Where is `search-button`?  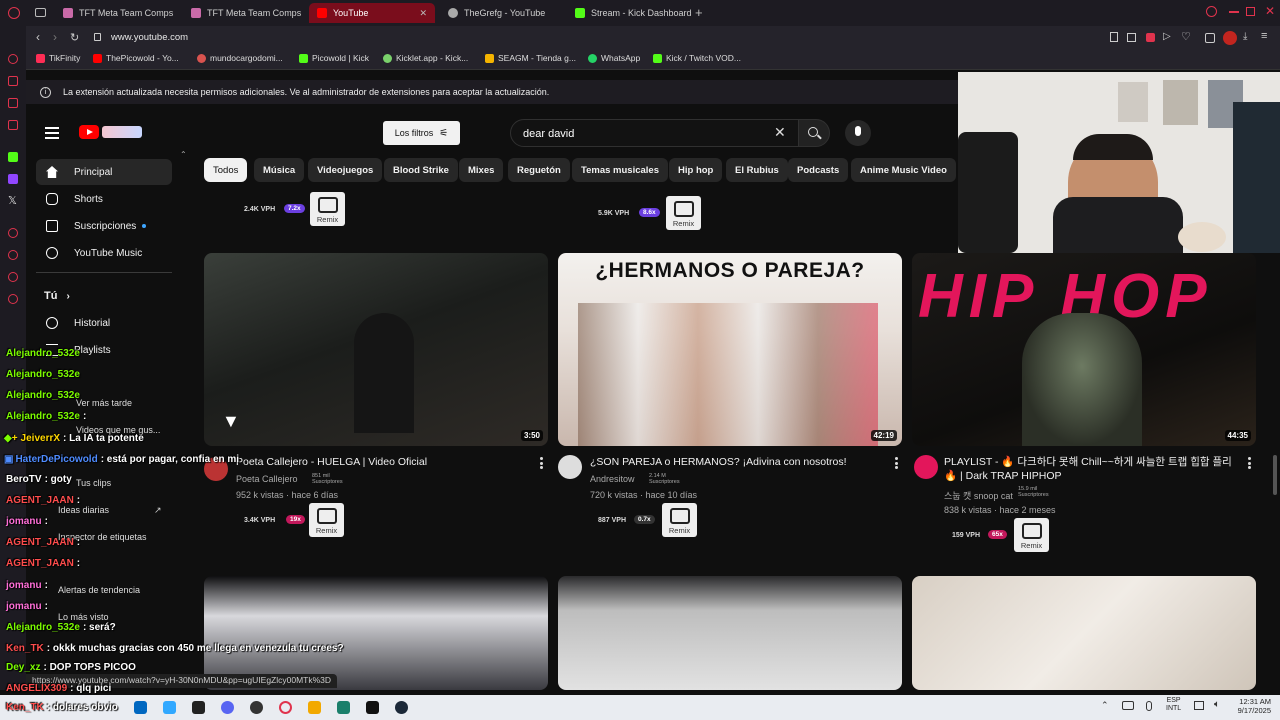
search-button is located at coordinates (814, 133).